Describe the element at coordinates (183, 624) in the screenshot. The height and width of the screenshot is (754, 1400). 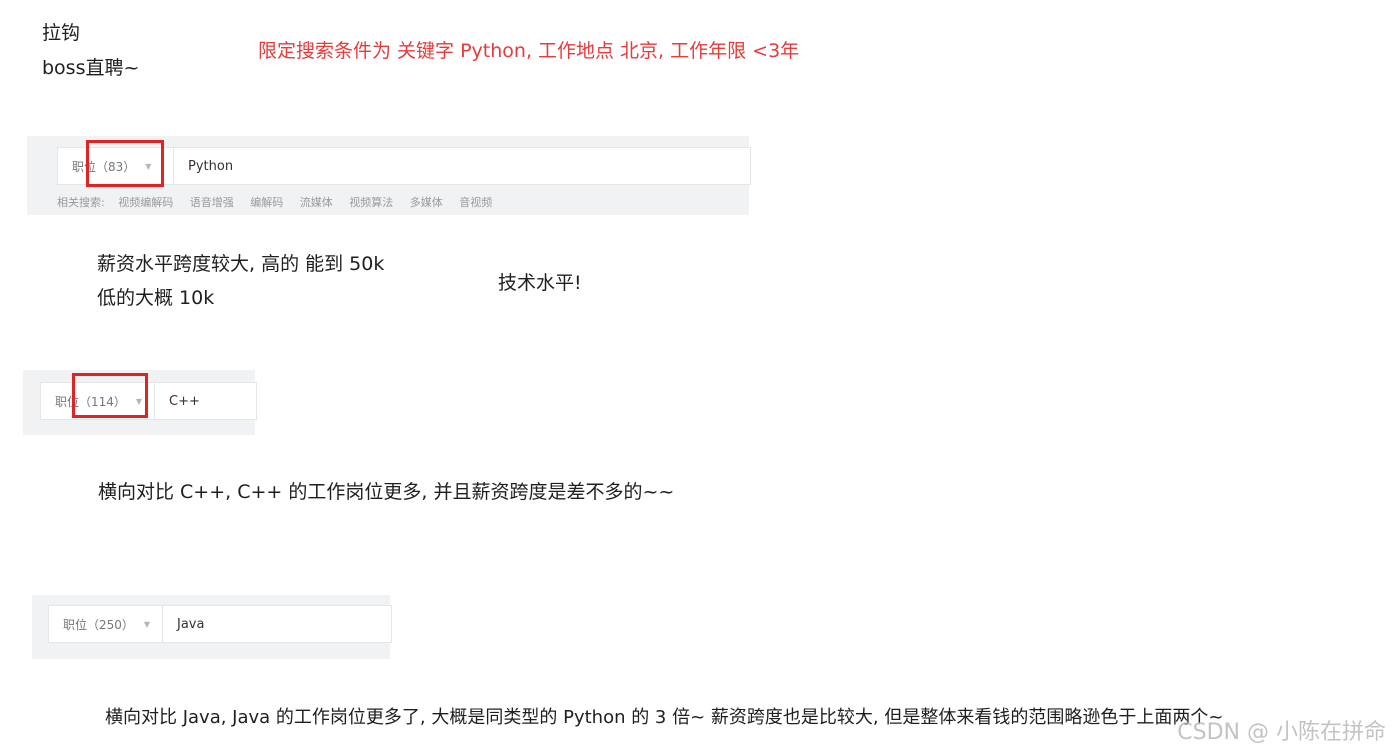
I see `keyword-value: Java` at that location.